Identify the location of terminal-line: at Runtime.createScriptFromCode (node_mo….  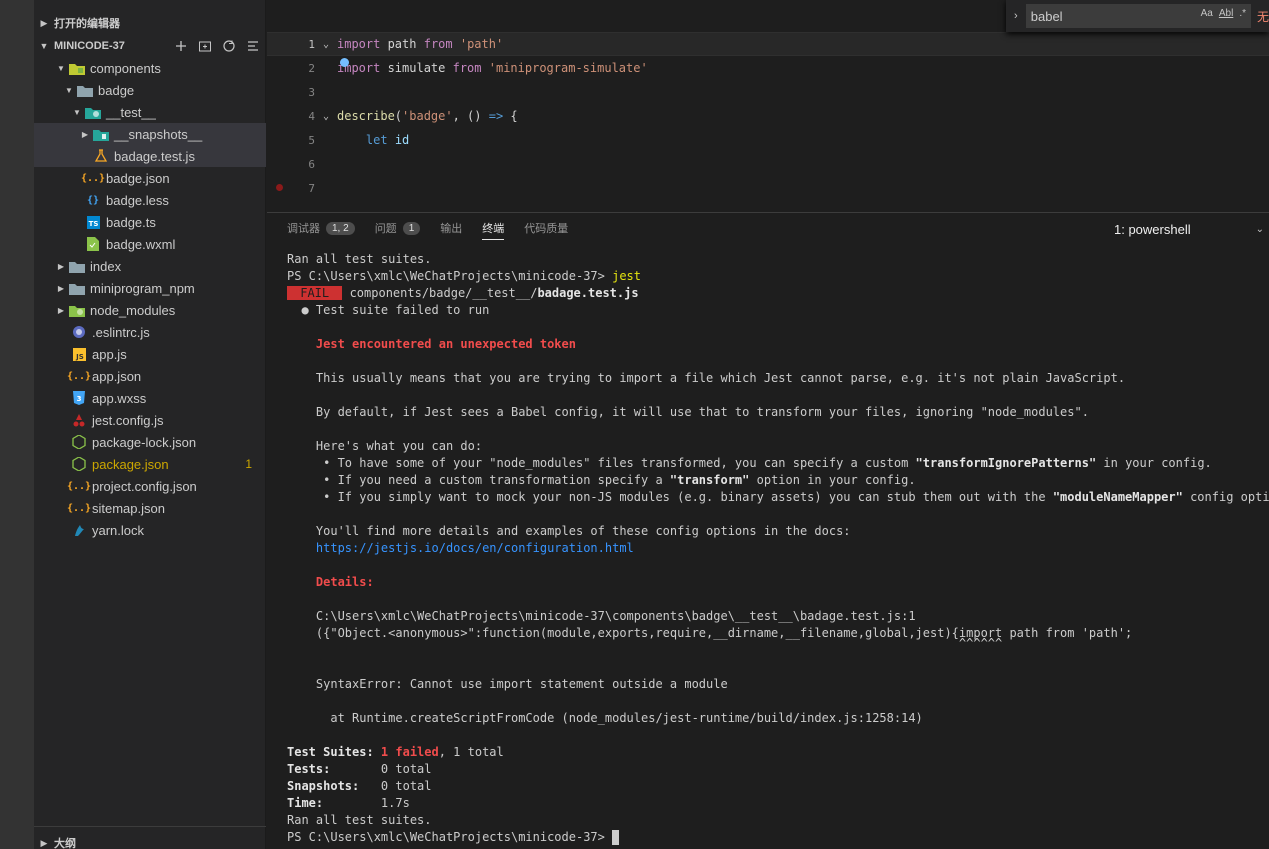
(605, 718).